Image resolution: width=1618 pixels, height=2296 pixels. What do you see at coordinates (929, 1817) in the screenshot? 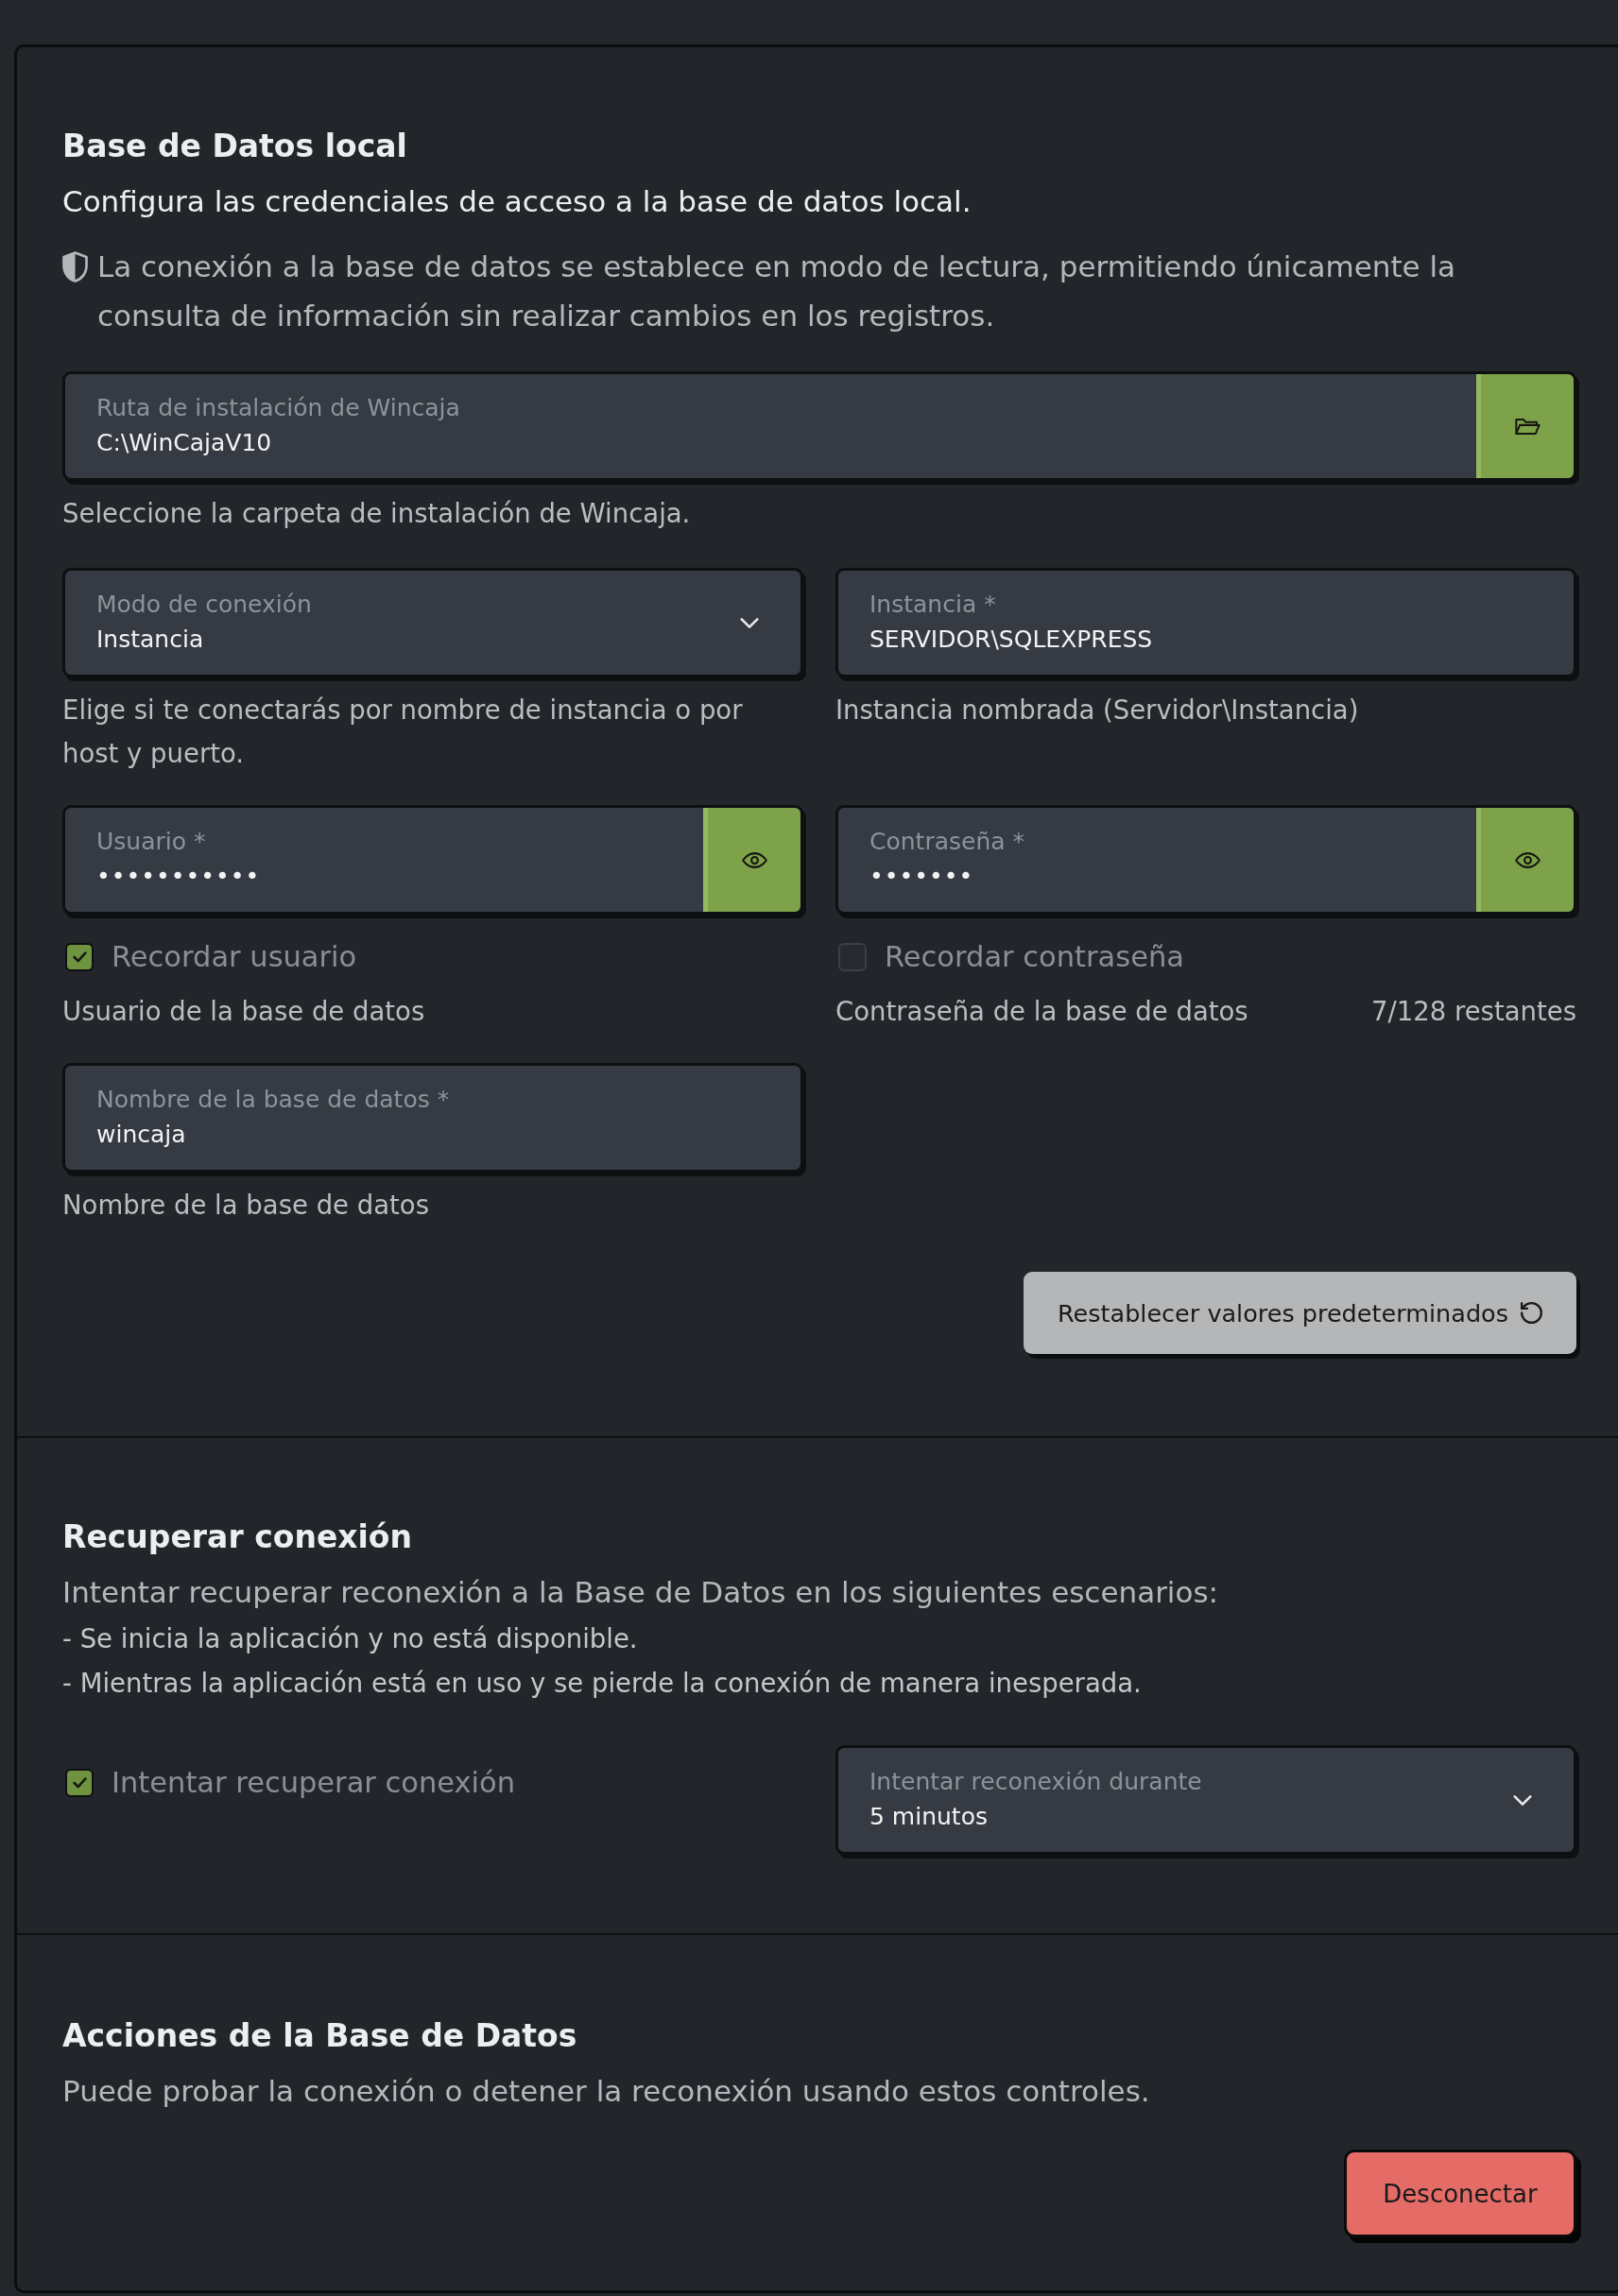
I see `field-value: 5 minutos` at bounding box center [929, 1817].